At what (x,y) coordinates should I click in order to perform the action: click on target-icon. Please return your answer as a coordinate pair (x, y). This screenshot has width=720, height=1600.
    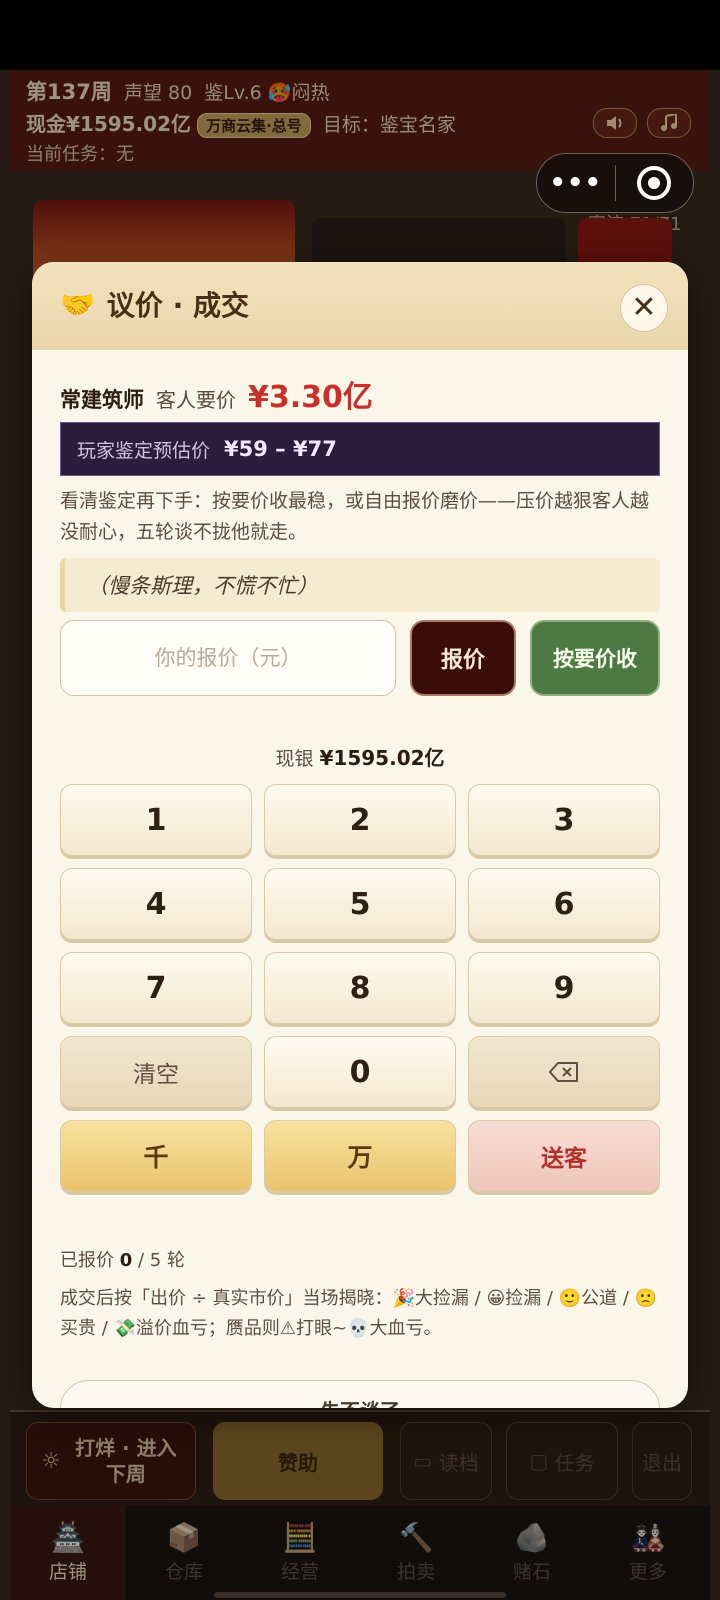
    Looking at the image, I should click on (654, 183).